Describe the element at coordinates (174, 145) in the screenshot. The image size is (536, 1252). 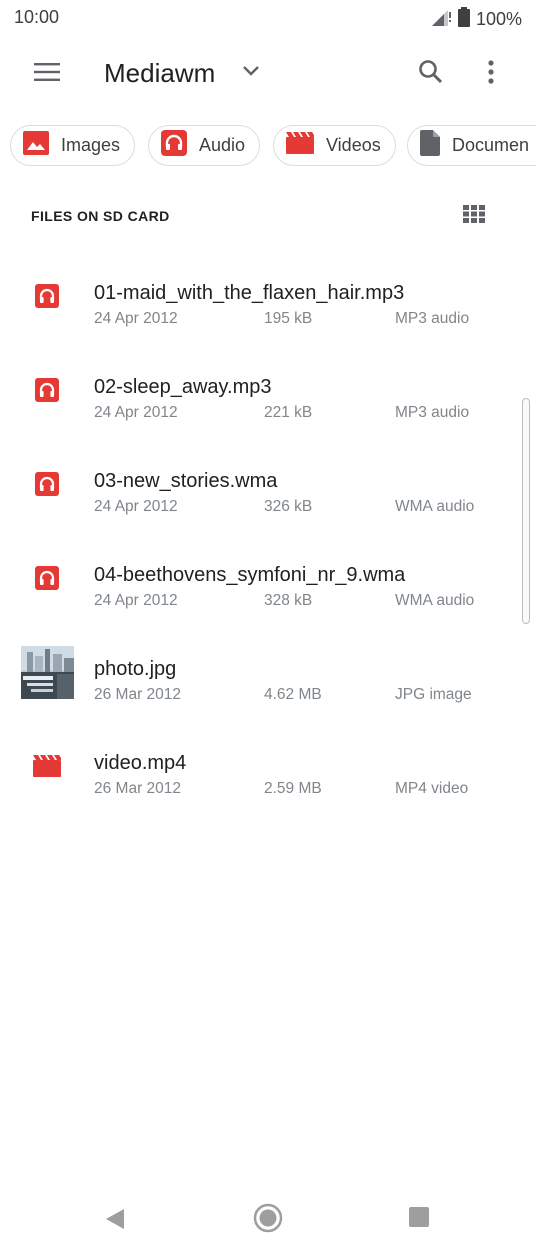
I see `headphones-icon` at that location.